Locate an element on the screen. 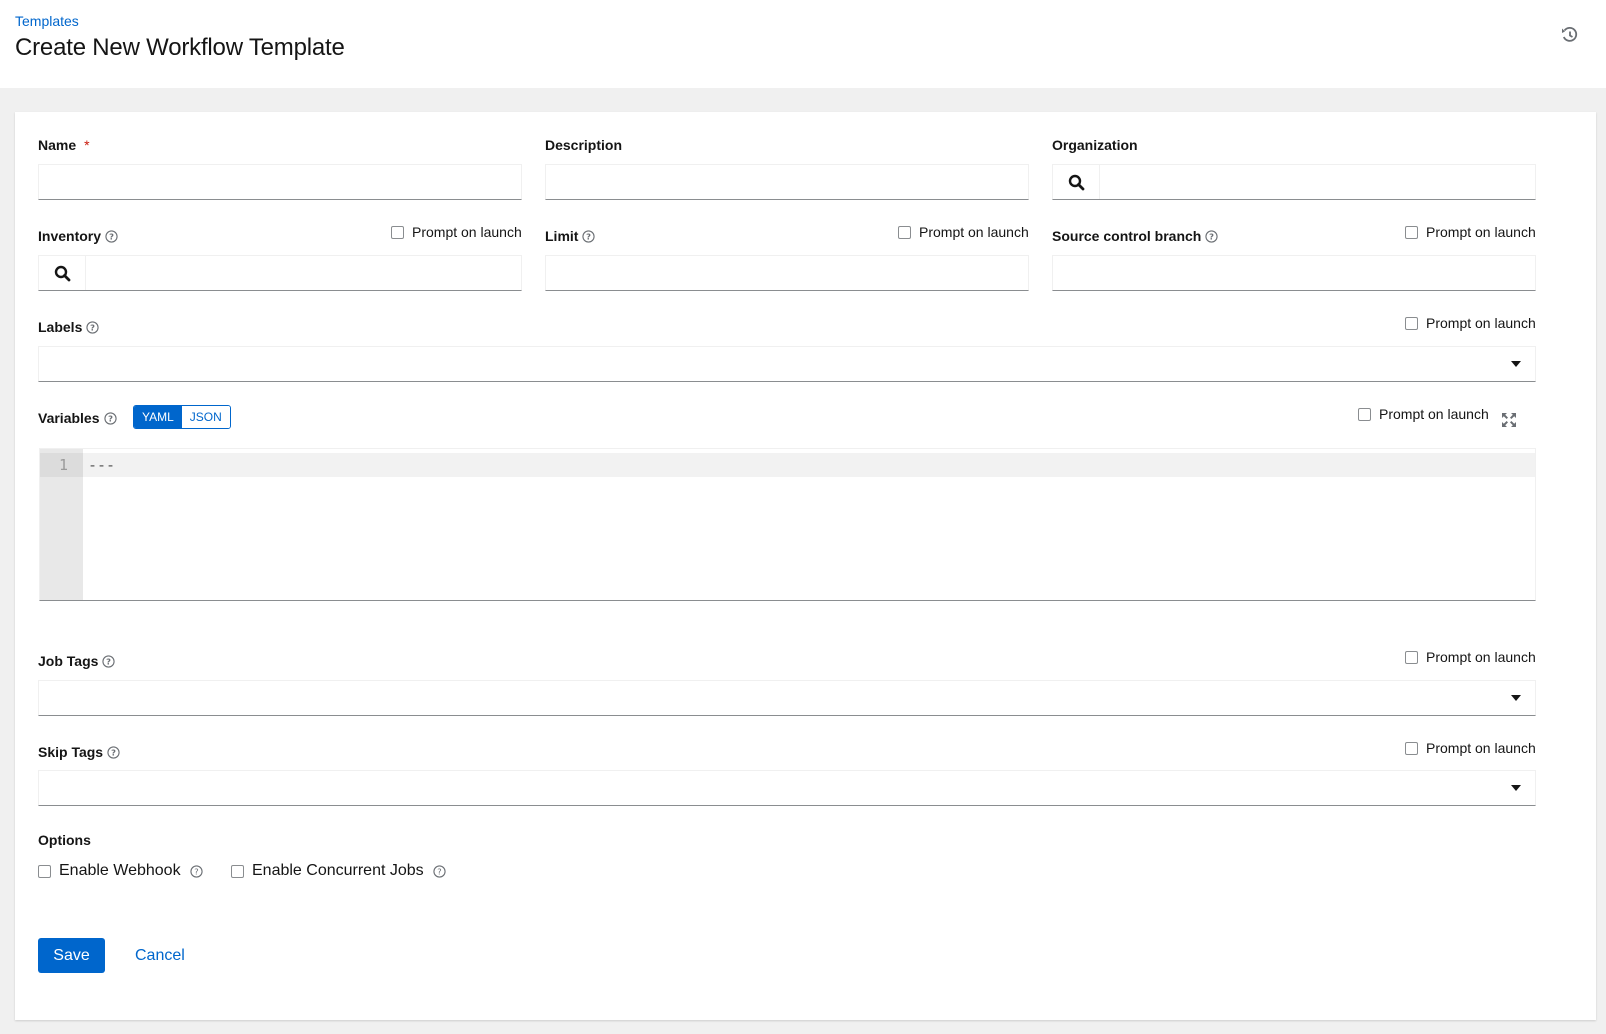 This screenshot has height=1034, width=1606. variables-code-editor: 1 --- is located at coordinates (787, 524).